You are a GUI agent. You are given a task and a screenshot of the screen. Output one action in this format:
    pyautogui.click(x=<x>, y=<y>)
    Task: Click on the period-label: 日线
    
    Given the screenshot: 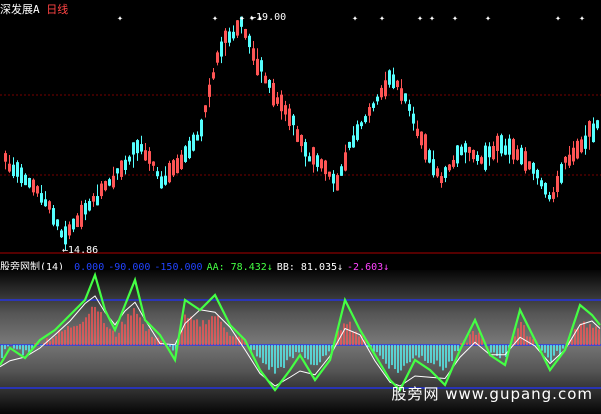 What is the action you would take?
    pyautogui.click(x=57, y=9)
    